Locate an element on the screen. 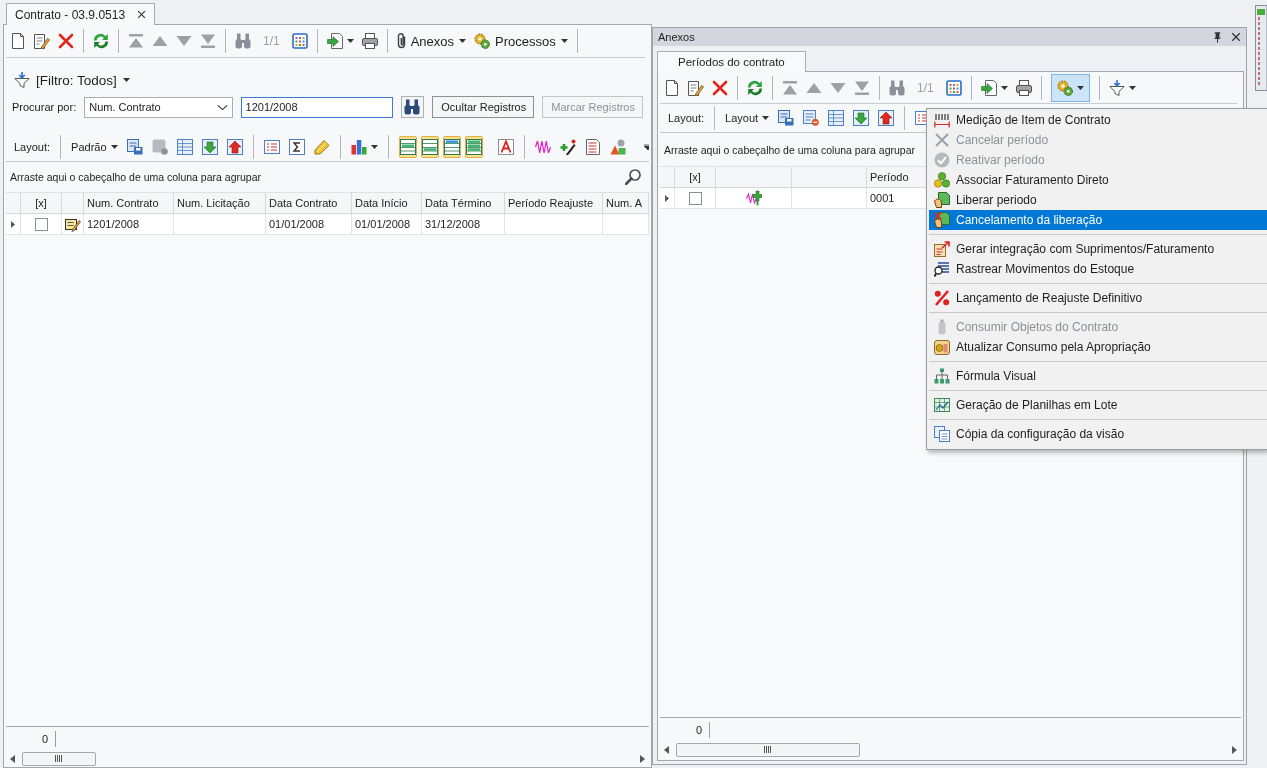  search-input: 1201/2008 is located at coordinates (316, 107).